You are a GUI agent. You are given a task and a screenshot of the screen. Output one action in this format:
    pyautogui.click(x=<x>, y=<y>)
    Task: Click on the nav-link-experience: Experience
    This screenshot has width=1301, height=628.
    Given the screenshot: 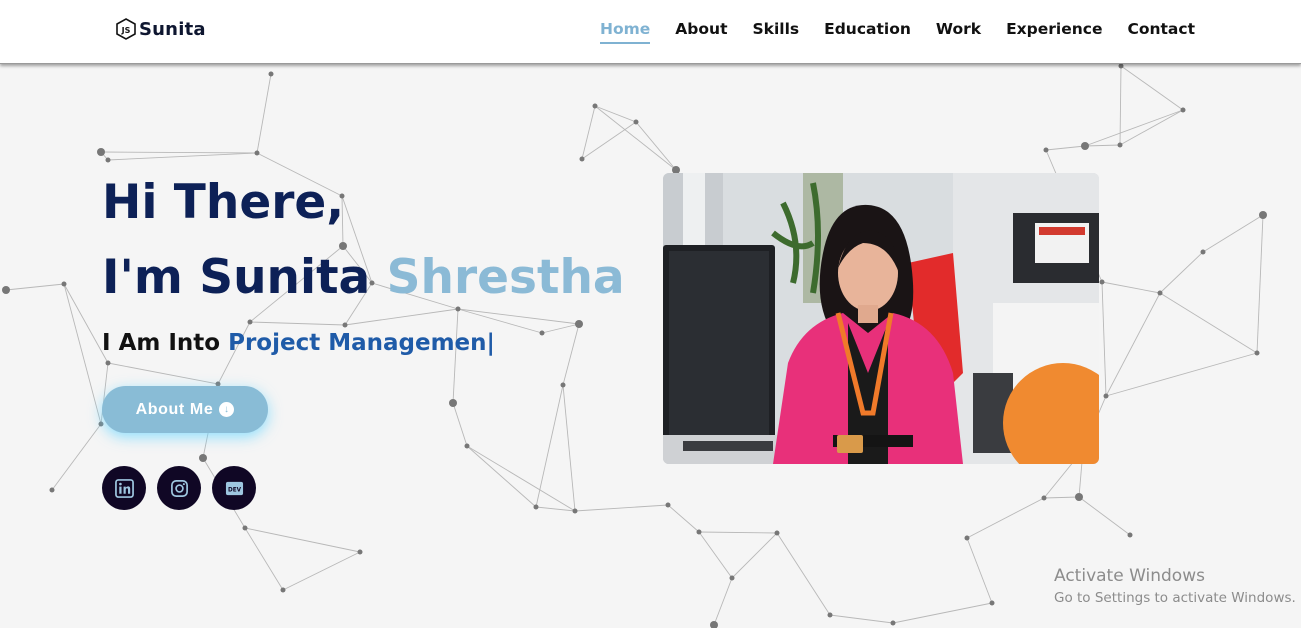 What is the action you would take?
    pyautogui.click(x=1054, y=32)
    